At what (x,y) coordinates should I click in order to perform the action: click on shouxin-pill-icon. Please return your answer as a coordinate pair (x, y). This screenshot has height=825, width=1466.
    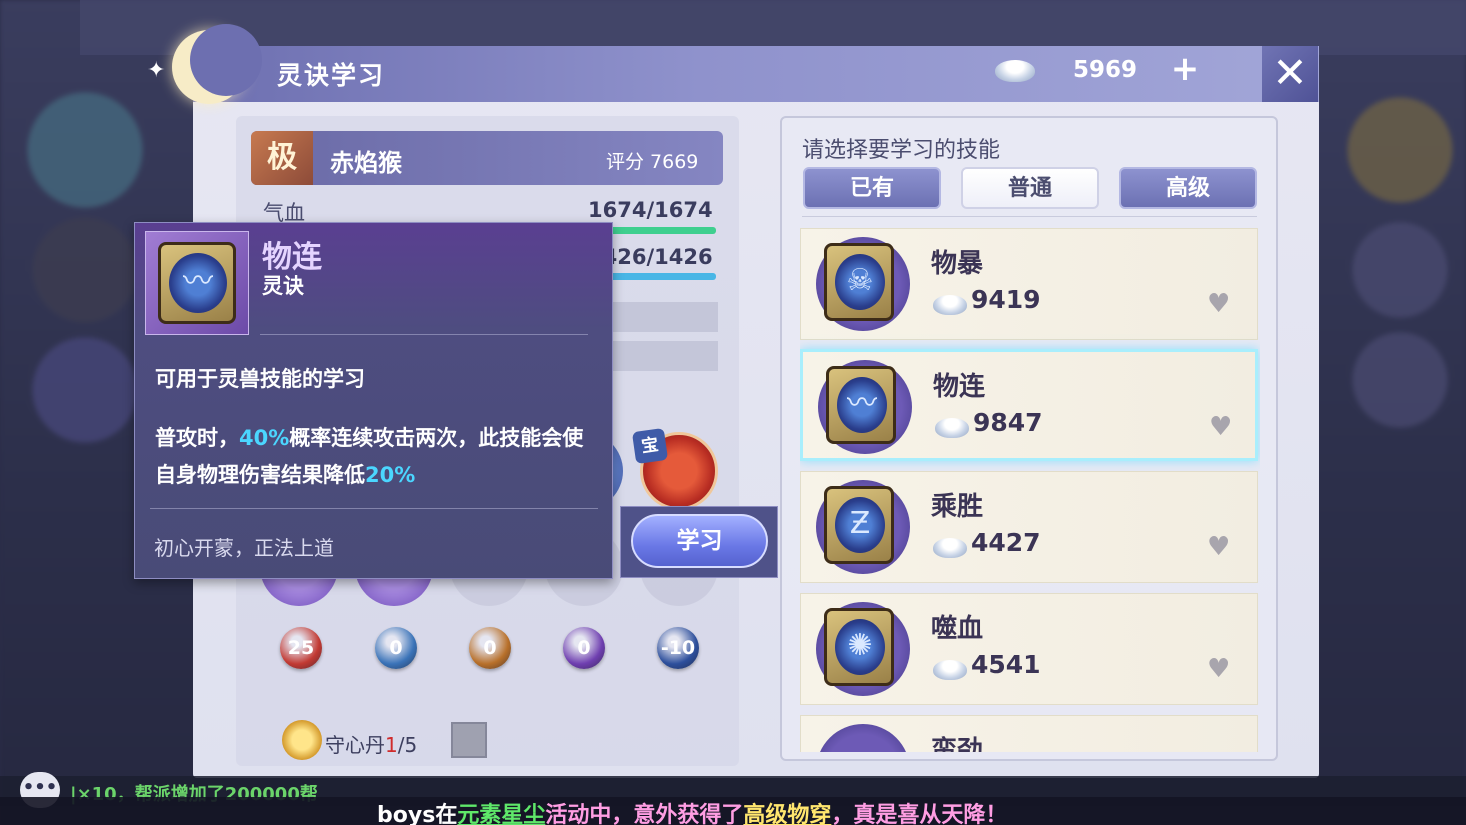
    Looking at the image, I should click on (302, 740).